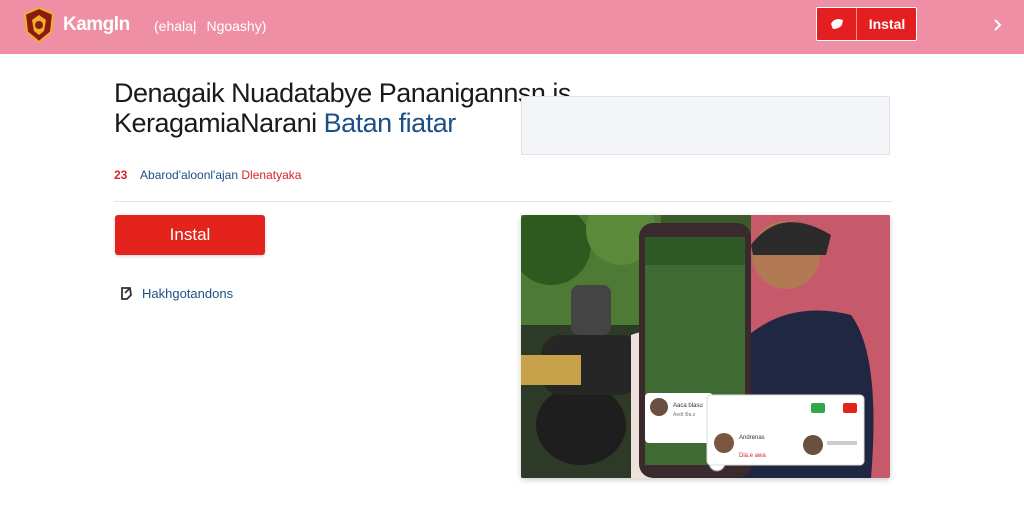  Describe the element at coordinates (512, 27) in the screenshot. I see `top-header: Kamgln (ehala| Ngoashy) Instal` at that location.